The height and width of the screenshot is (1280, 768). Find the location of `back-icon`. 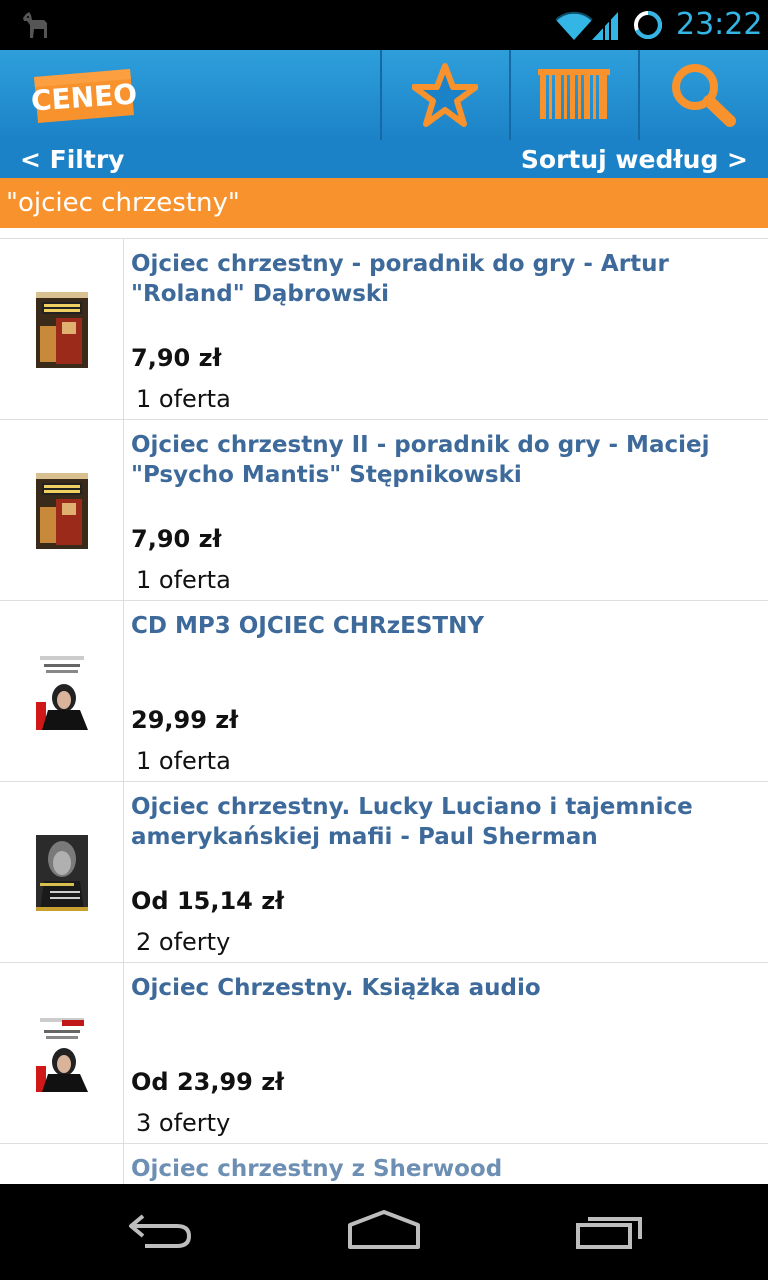

back-icon is located at coordinates (160, 1232).